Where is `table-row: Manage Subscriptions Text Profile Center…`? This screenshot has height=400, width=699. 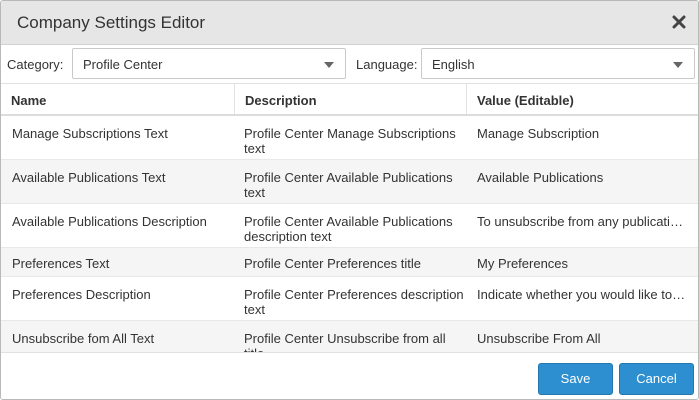
table-row: Manage Subscriptions Text Profile Center… is located at coordinates (349, 138).